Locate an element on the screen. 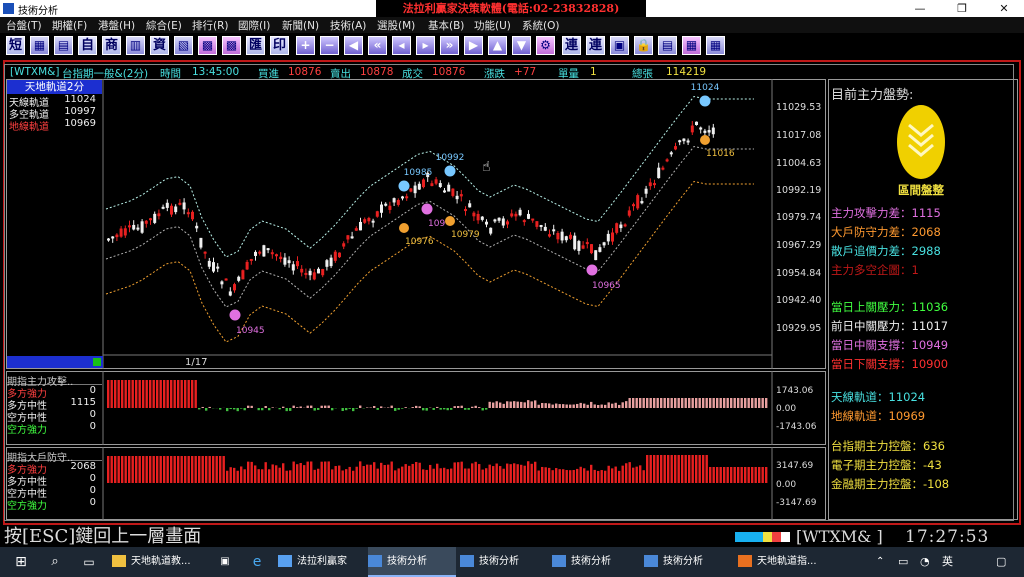 The width and height of the screenshot is (1024, 577). last-icon: ▶ is located at coordinates (473, 45).